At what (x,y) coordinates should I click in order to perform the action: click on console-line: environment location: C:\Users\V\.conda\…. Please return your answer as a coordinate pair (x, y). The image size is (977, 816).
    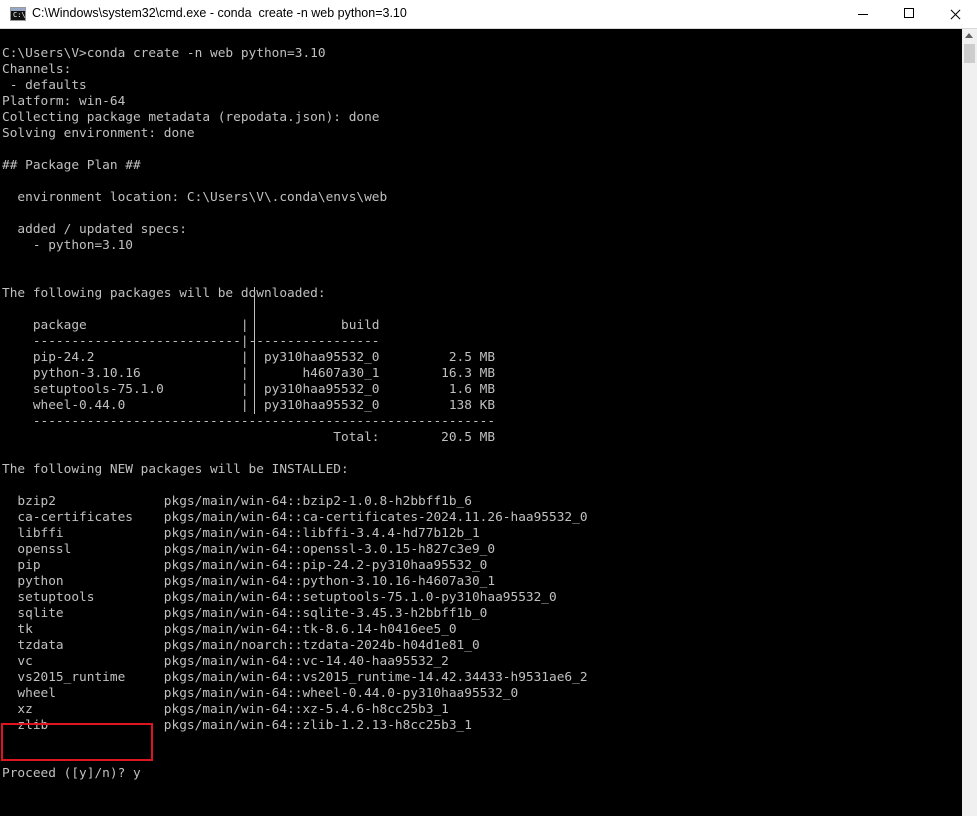
    Looking at the image, I should click on (195, 197).